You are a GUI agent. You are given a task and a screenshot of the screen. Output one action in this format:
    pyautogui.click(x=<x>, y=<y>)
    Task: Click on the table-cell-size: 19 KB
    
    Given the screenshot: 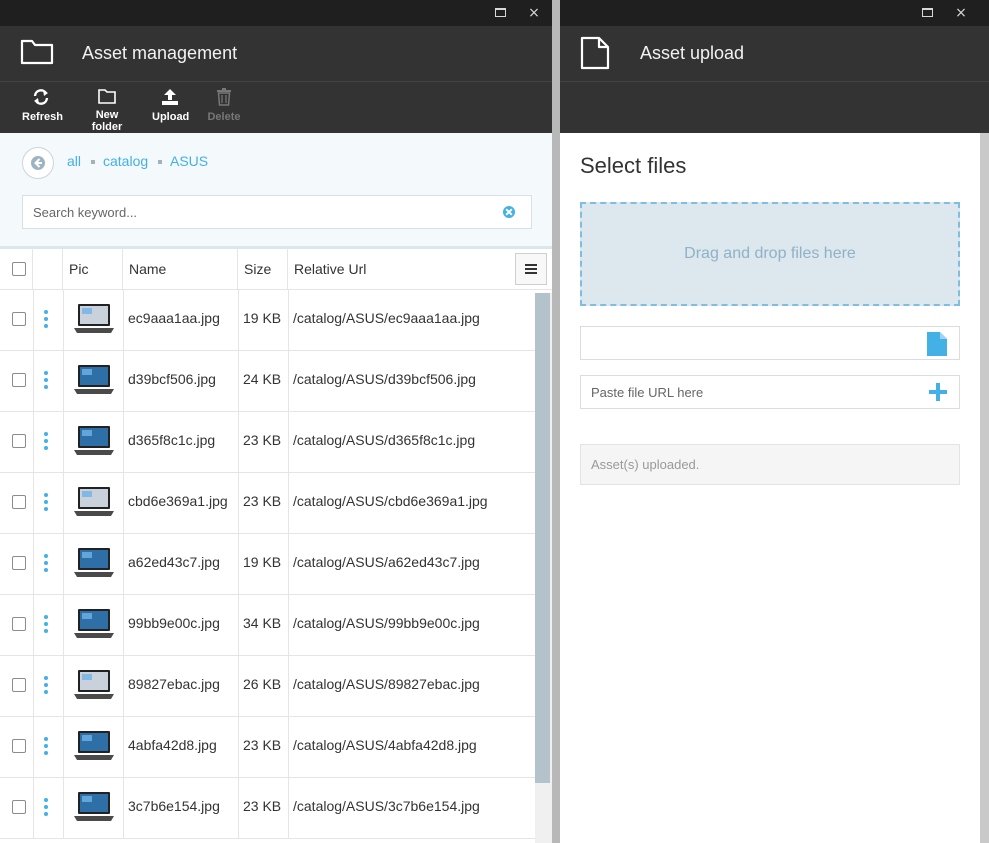 What is the action you would take?
    pyautogui.click(x=262, y=318)
    